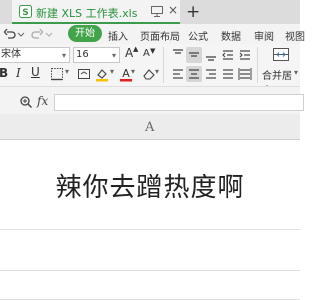 The width and height of the screenshot is (320, 300). Describe the element at coordinates (10, 34) in the screenshot. I see `undo-icon` at that location.